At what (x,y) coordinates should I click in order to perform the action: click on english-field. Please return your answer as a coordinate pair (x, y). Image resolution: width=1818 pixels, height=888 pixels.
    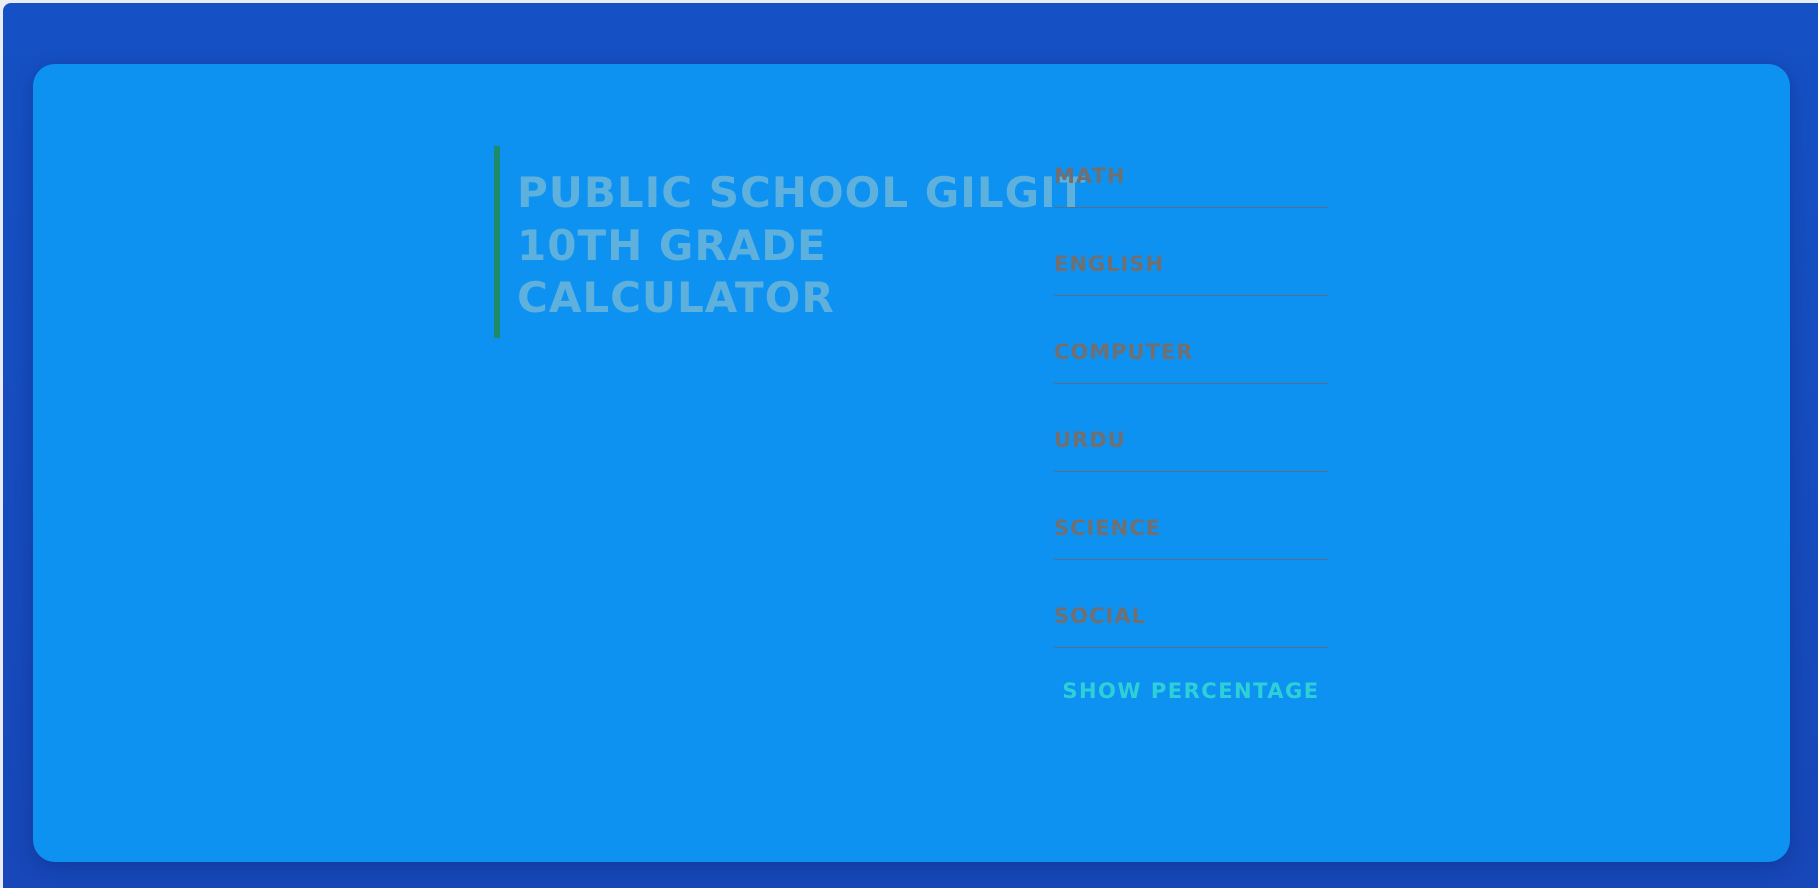
    Looking at the image, I should click on (1191, 272).